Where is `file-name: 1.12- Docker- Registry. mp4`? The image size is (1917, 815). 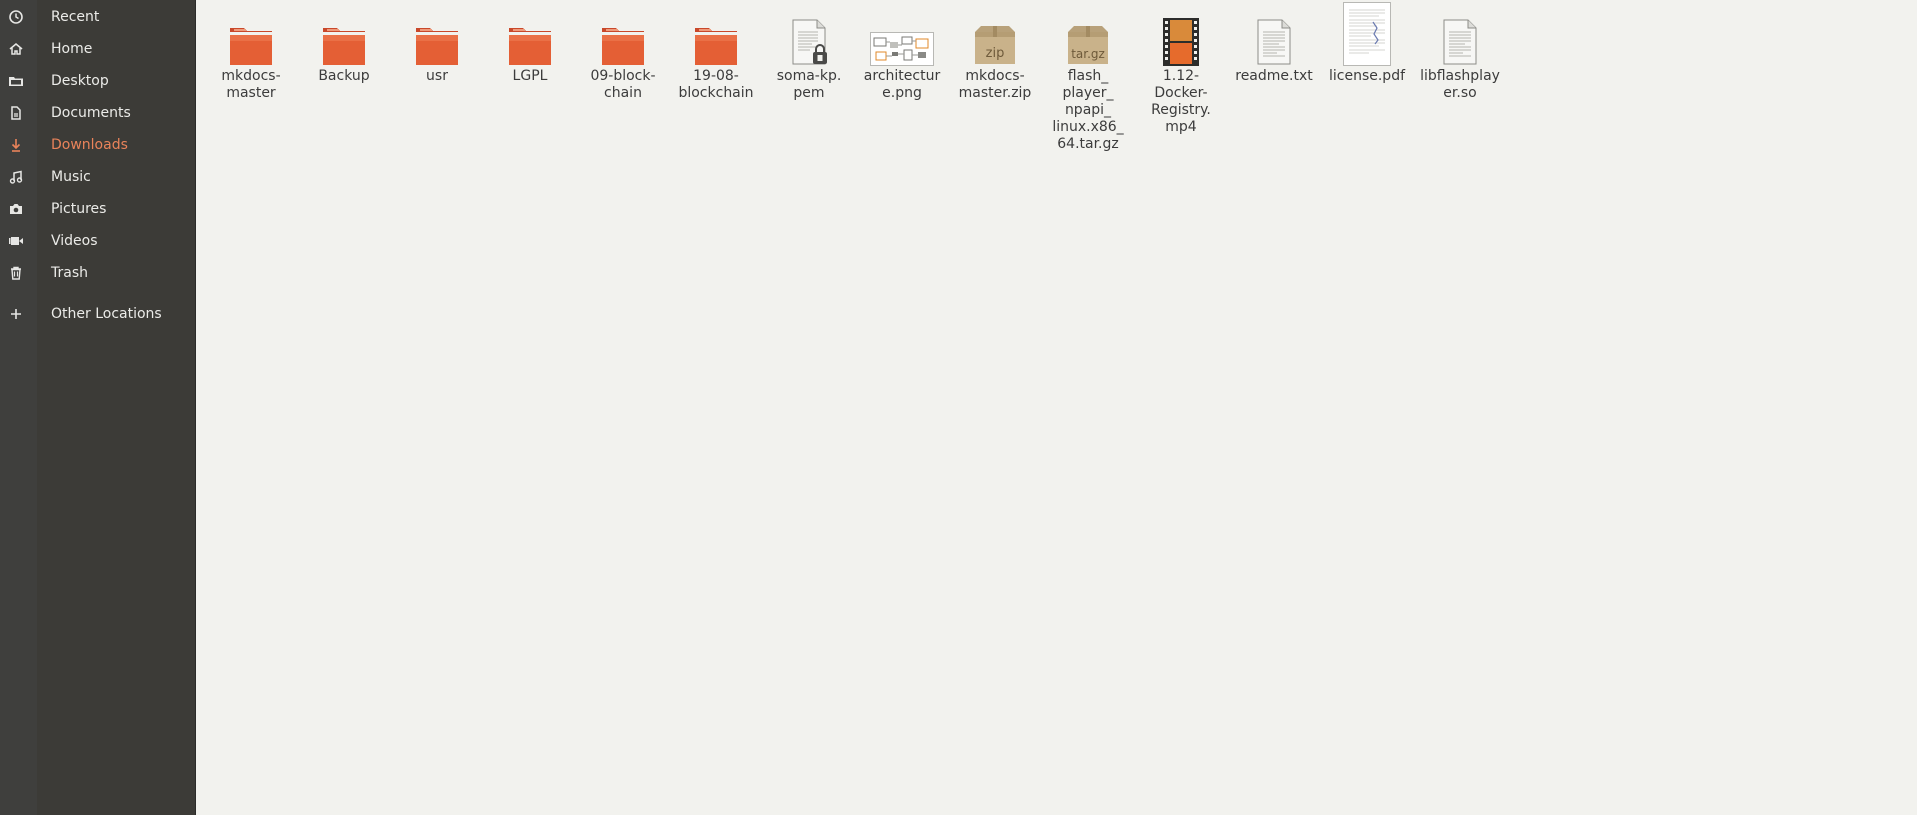
file-name: 1.12- Docker- Registry. mp4 is located at coordinates (1181, 101).